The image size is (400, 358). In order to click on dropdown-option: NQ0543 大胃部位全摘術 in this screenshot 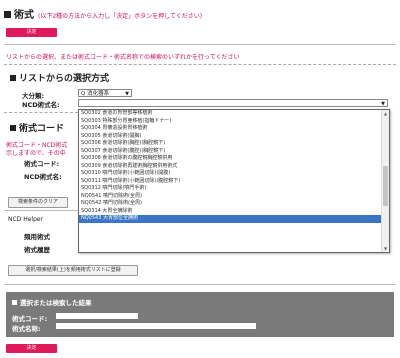, I will do `click(234, 219)`.